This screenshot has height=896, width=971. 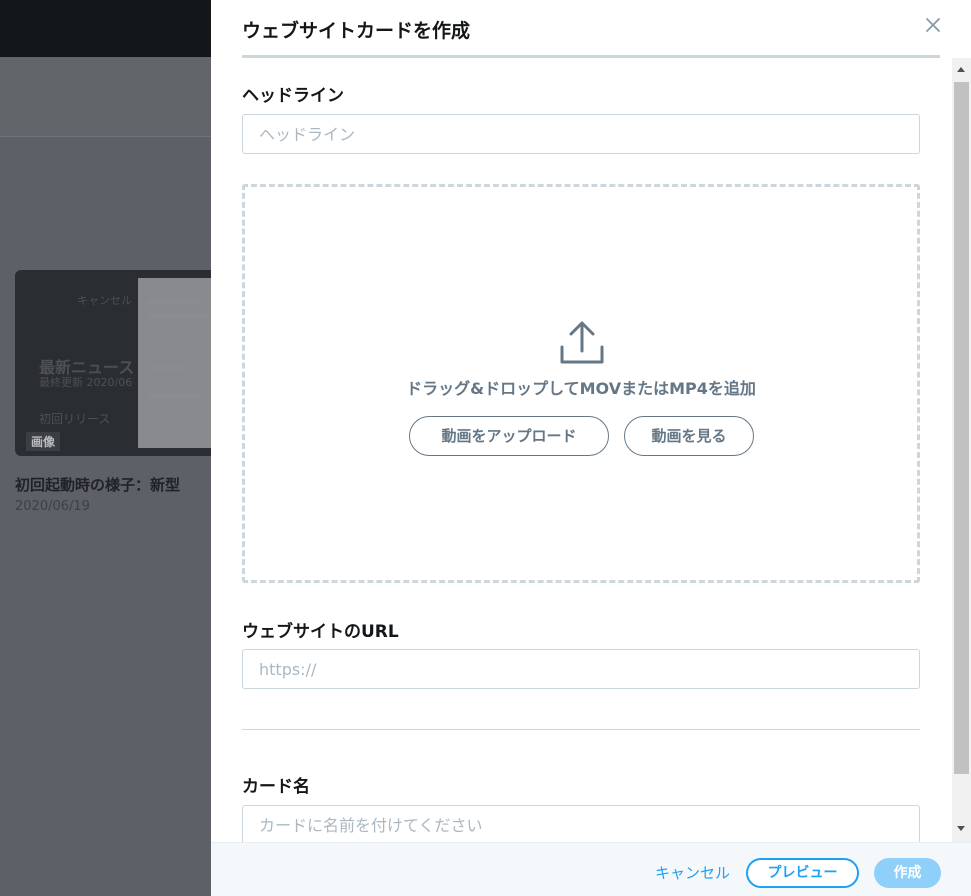 What do you see at coordinates (582, 342) in the screenshot?
I see `upload-icon` at bounding box center [582, 342].